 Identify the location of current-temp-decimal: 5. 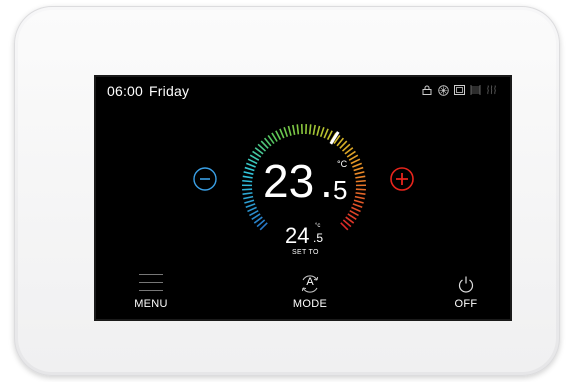
(340, 190).